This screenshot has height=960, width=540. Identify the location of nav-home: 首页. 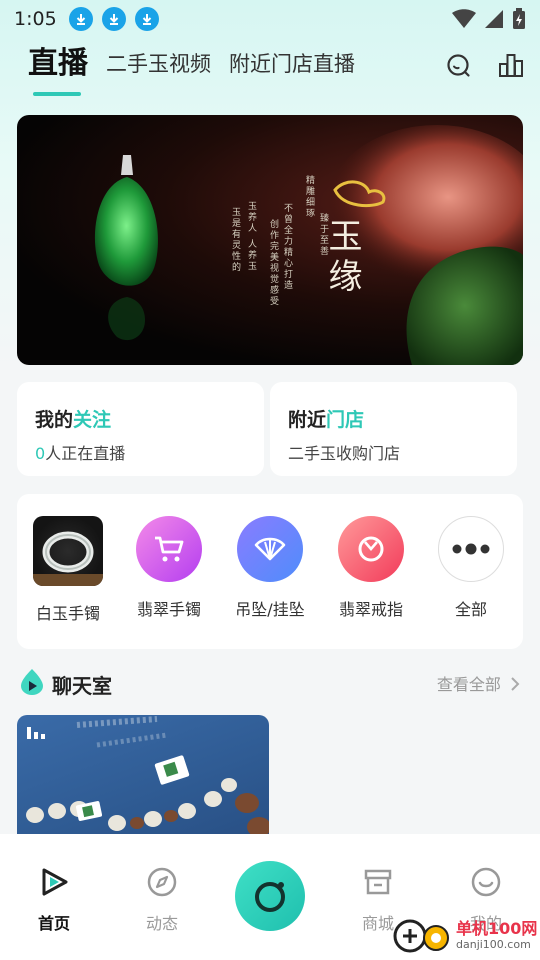
(54, 900).